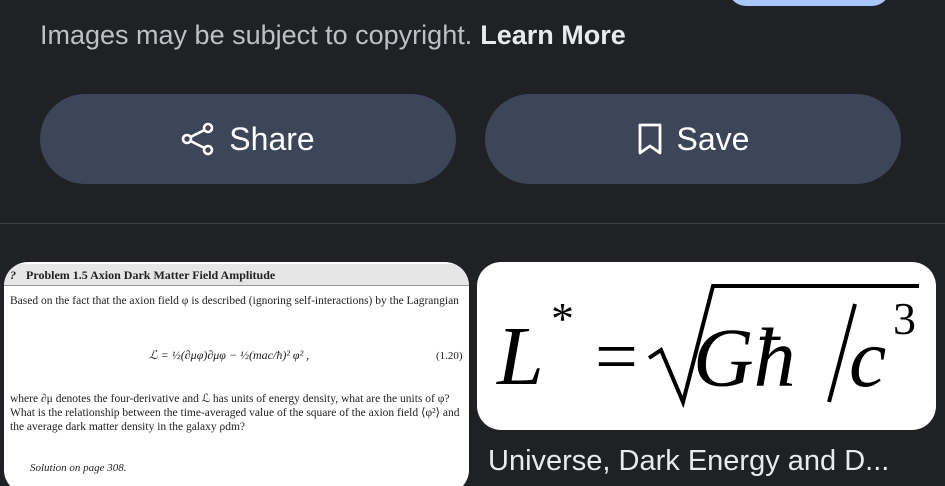  Describe the element at coordinates (867, 358) in the screenshot. I see `formula-c: c` at that location.